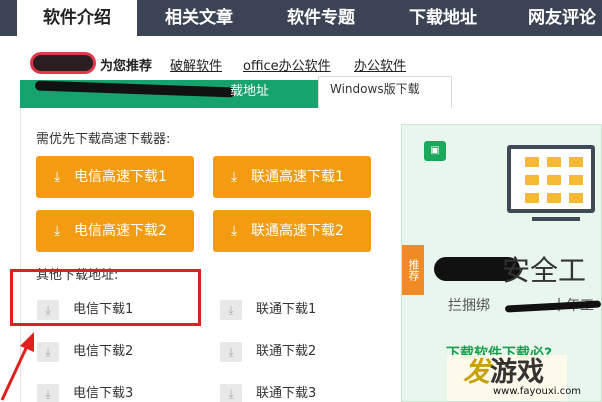 The height and width of the screenshot is (402, 602). I want to click on telecom-fast-download-1-button: ⤓ 电信高速下载1, so click(115, 177).